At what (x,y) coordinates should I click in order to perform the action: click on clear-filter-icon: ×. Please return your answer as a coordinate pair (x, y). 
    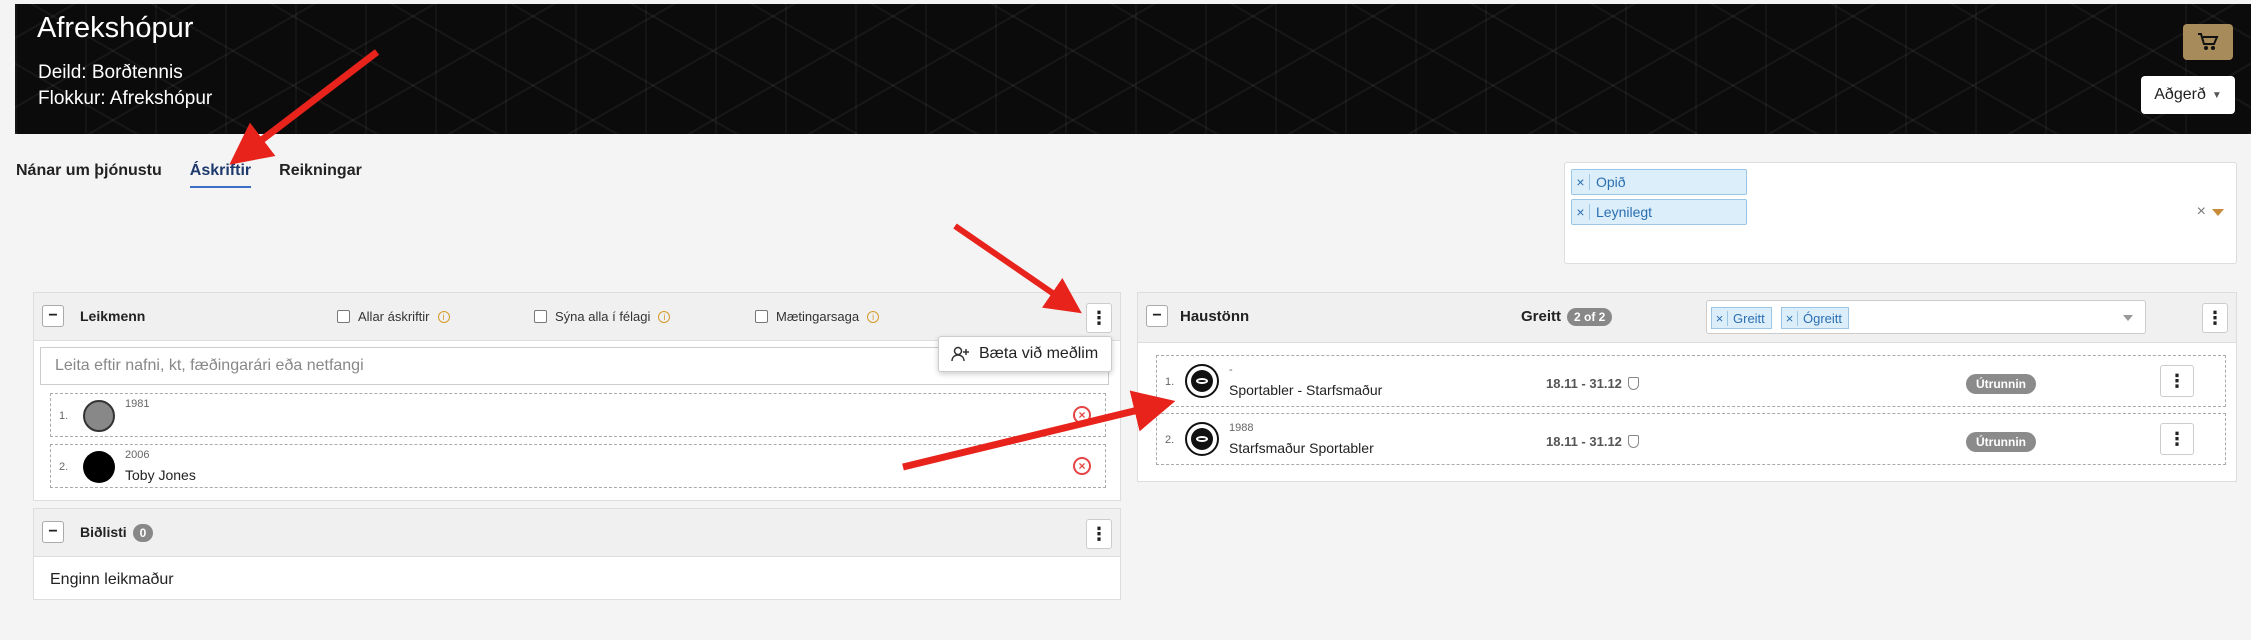
    Looking at the image, I should click on (2201, 212).